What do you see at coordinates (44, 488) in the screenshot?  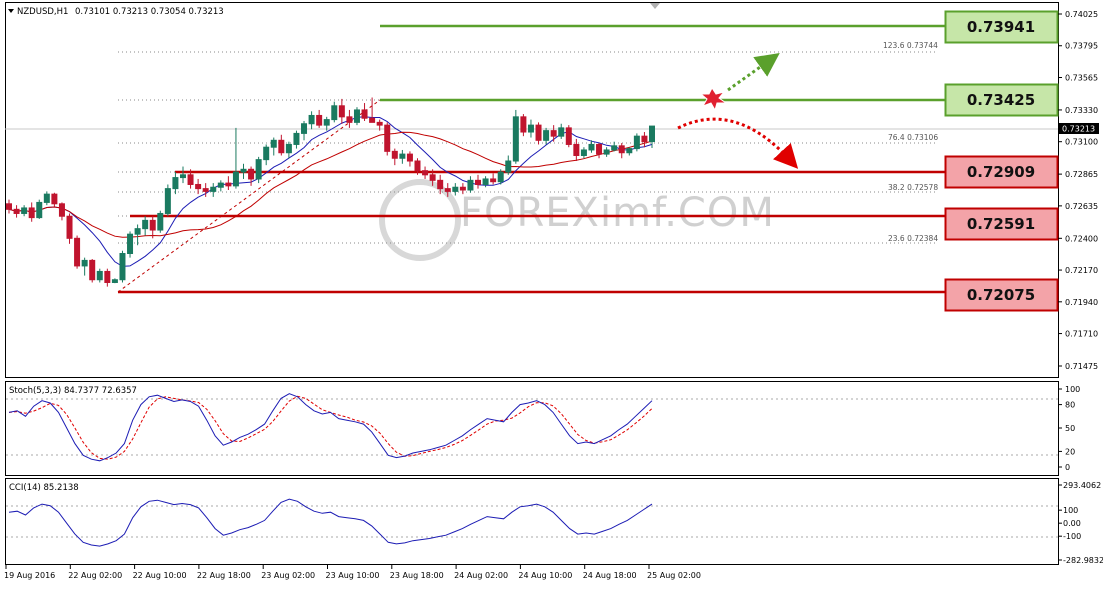 I see `cci-header: CCI(14) 85.2138` at bounding box center [44, 488].